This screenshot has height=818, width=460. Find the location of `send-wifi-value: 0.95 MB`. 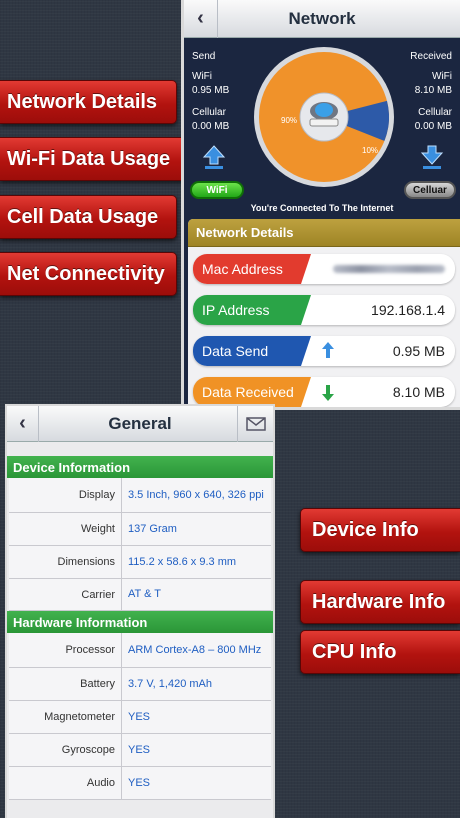

send-wifi-value: 0.95 MB is located at coordinates (211, 90).